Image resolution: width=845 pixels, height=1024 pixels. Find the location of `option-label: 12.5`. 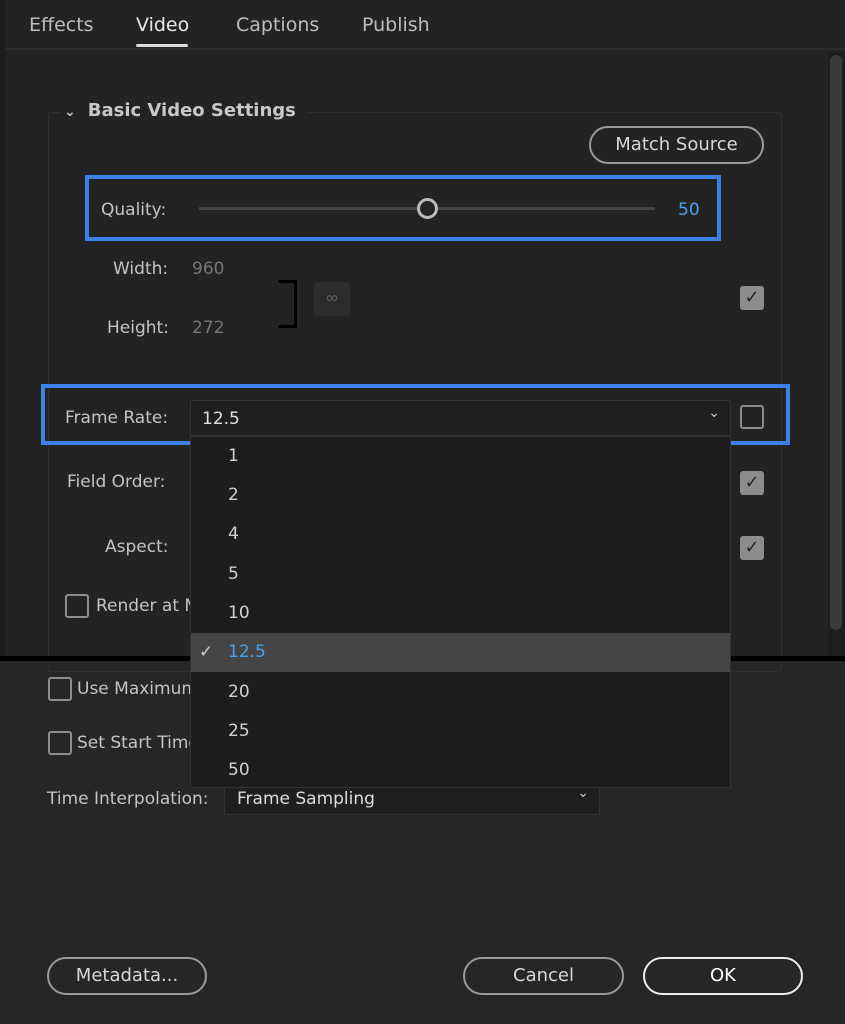

option-label: 12.5 is located at coordinates (247, 652).